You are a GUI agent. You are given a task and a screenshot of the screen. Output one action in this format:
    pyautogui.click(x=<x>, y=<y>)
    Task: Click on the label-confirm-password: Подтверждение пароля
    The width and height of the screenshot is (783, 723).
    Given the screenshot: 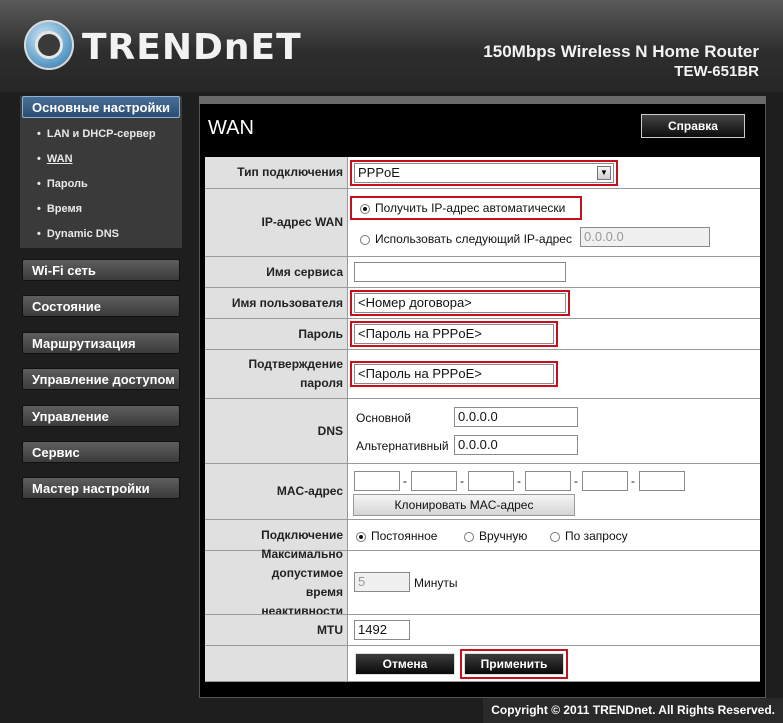 What is the action you would take?
    pyautogui.click(x=276, y=374)
    